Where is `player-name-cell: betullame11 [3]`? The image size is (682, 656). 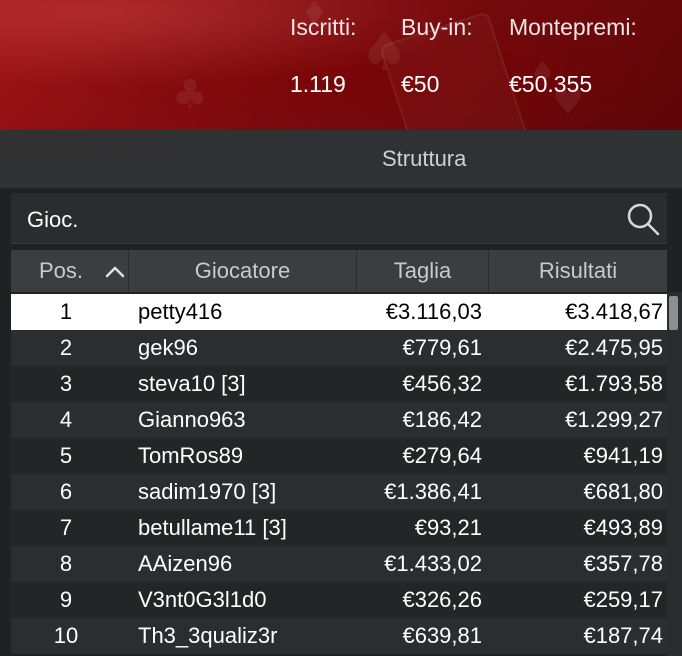 player-name-cell: betullame11 [3] is located at coordinates (212, 527).